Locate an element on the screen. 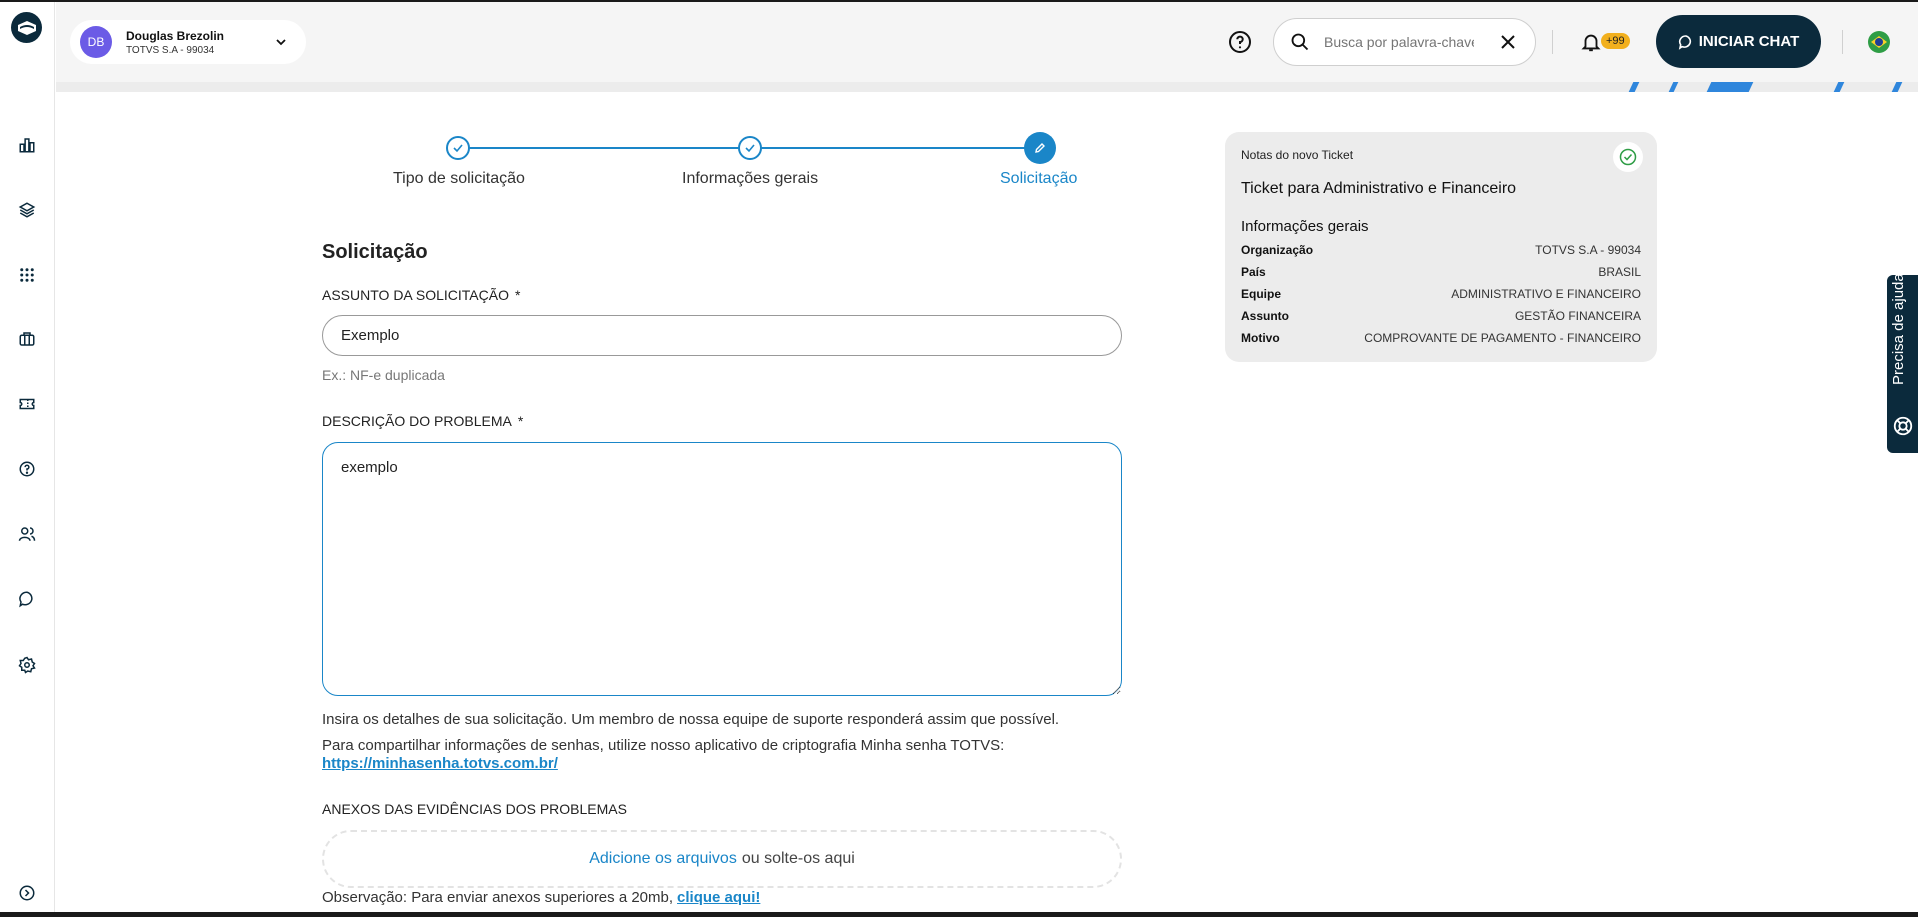  header-decorative-strip is located at coordinates (987, 87).